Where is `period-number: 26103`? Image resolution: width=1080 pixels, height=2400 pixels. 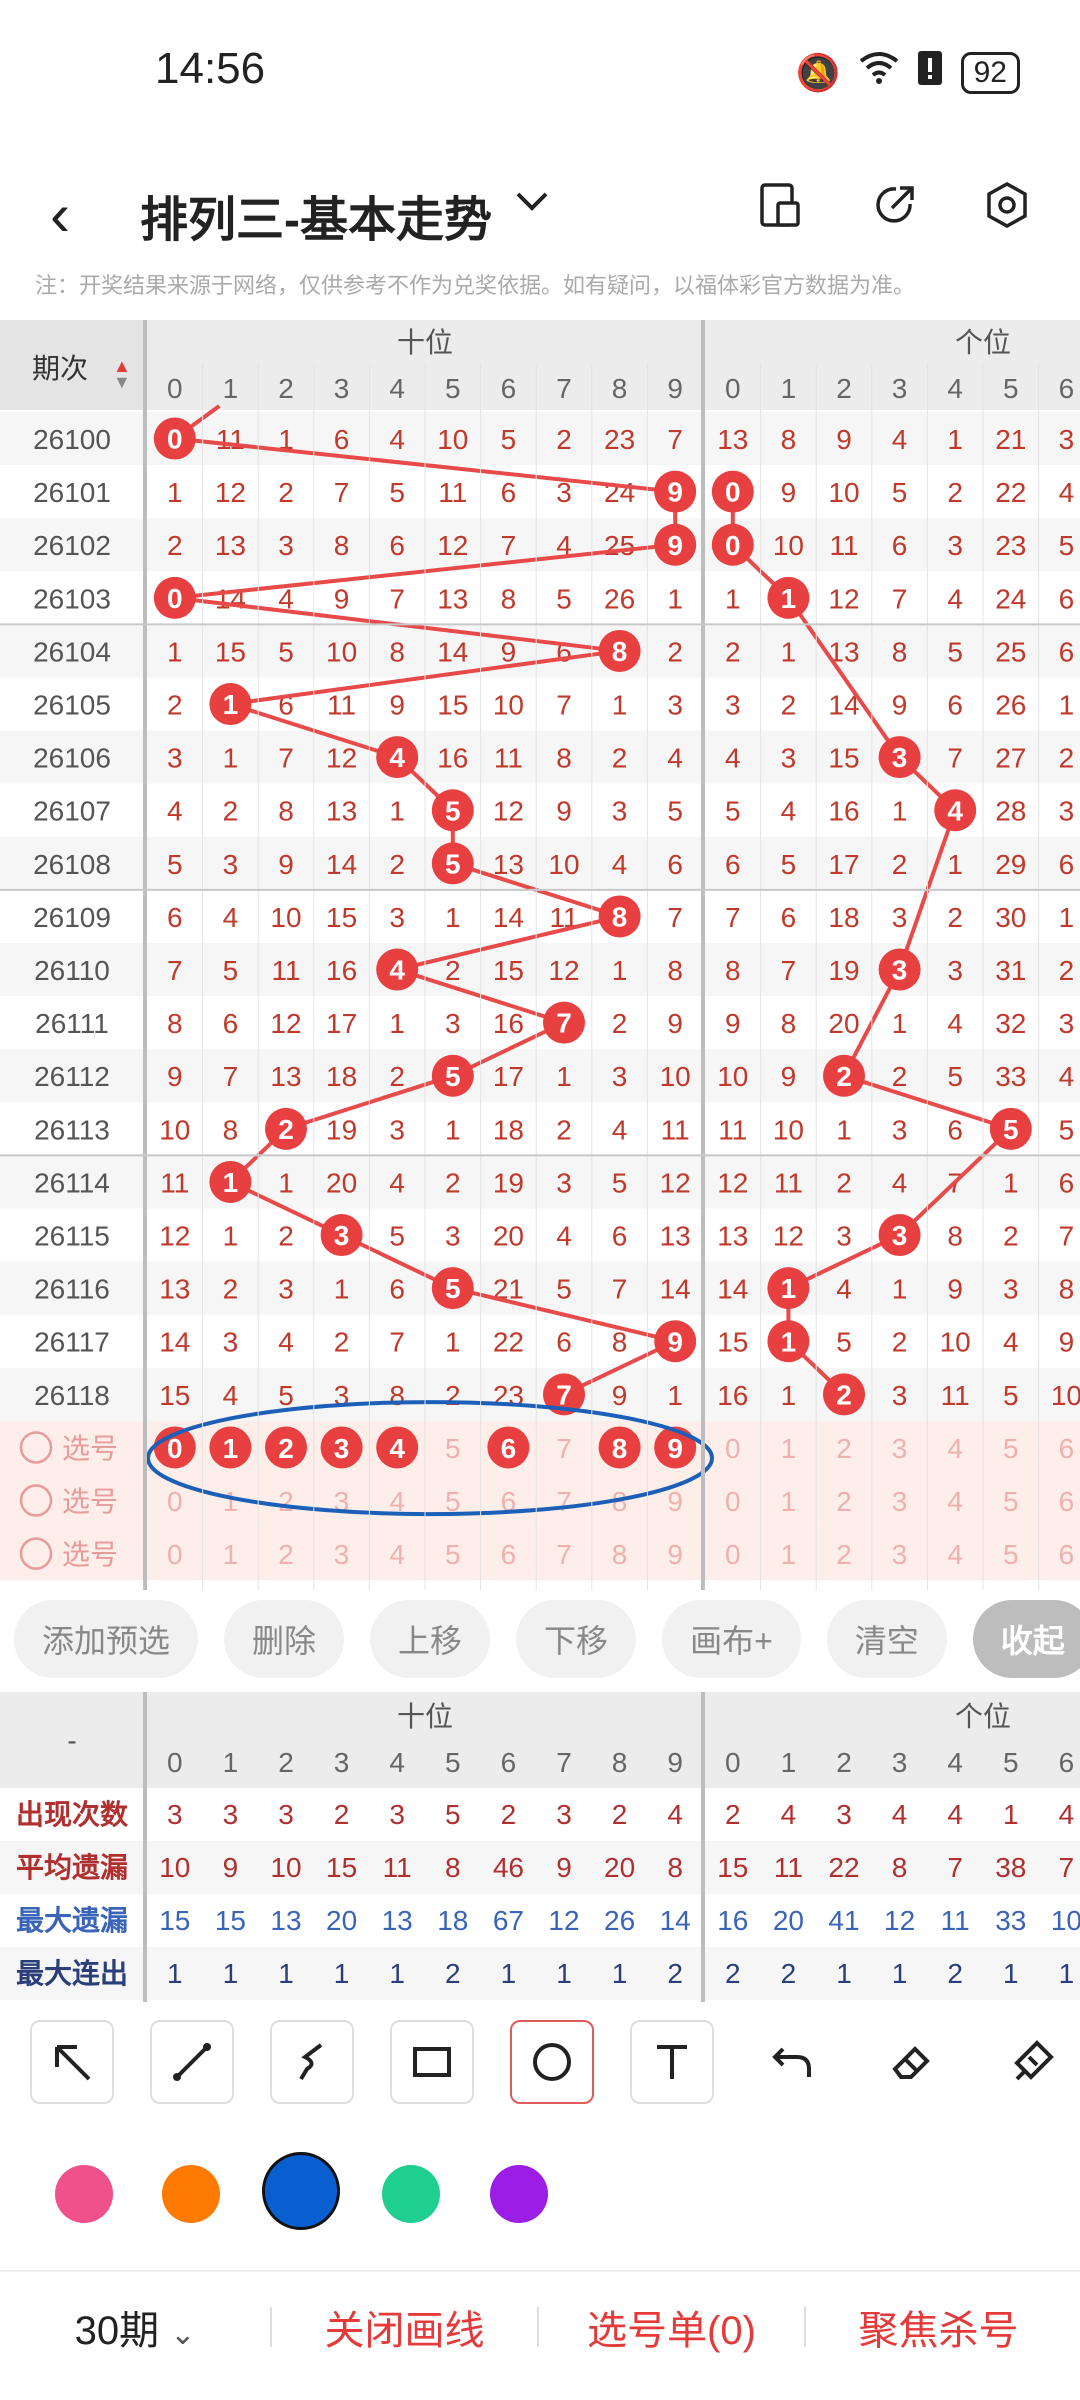
period-number: 26103 is located at coordinates (72, 598).